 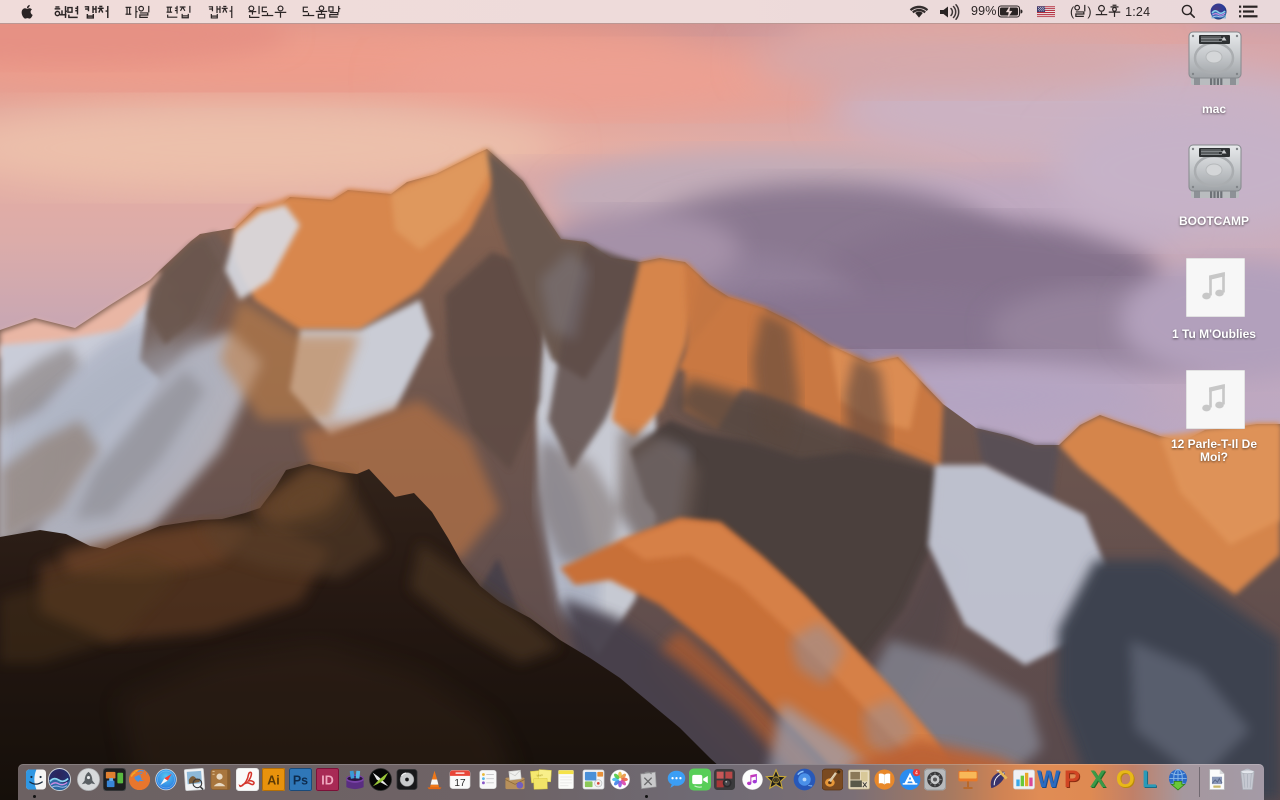 What do you see at coordinates (327, 780) in the screenshot?
I see `svg-text: ID` at bounding box center [327, 780].